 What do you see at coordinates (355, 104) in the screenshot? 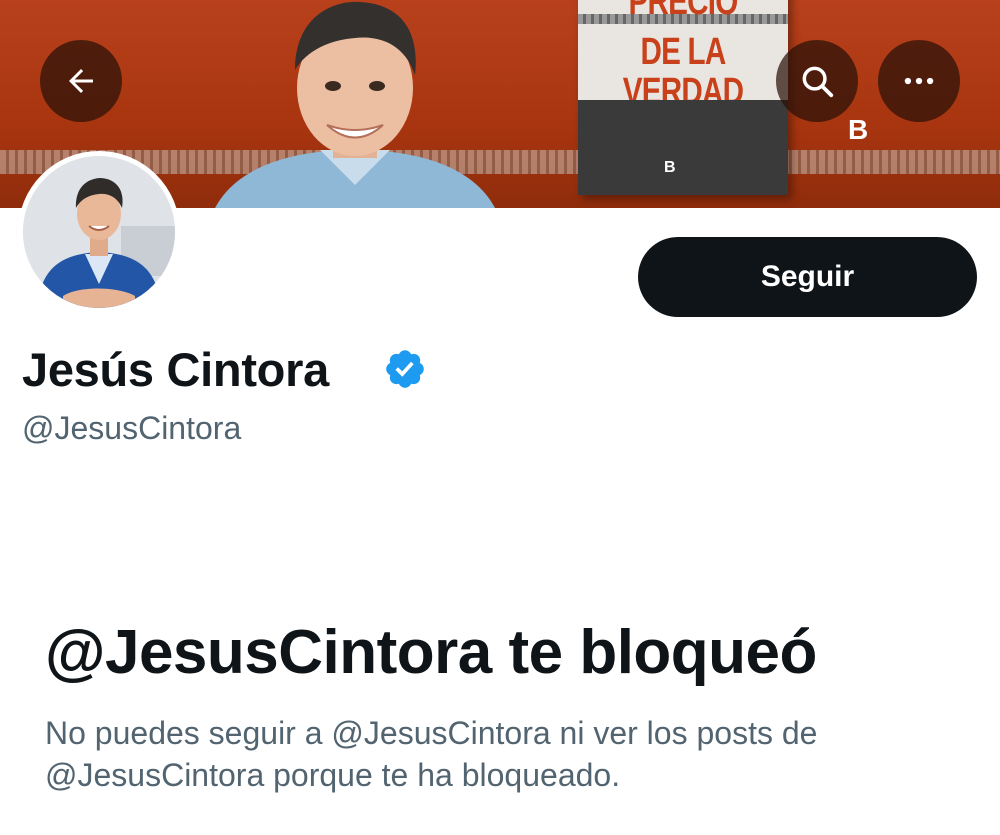
I see `banner-person-photo` at bounding box center [355, 104].